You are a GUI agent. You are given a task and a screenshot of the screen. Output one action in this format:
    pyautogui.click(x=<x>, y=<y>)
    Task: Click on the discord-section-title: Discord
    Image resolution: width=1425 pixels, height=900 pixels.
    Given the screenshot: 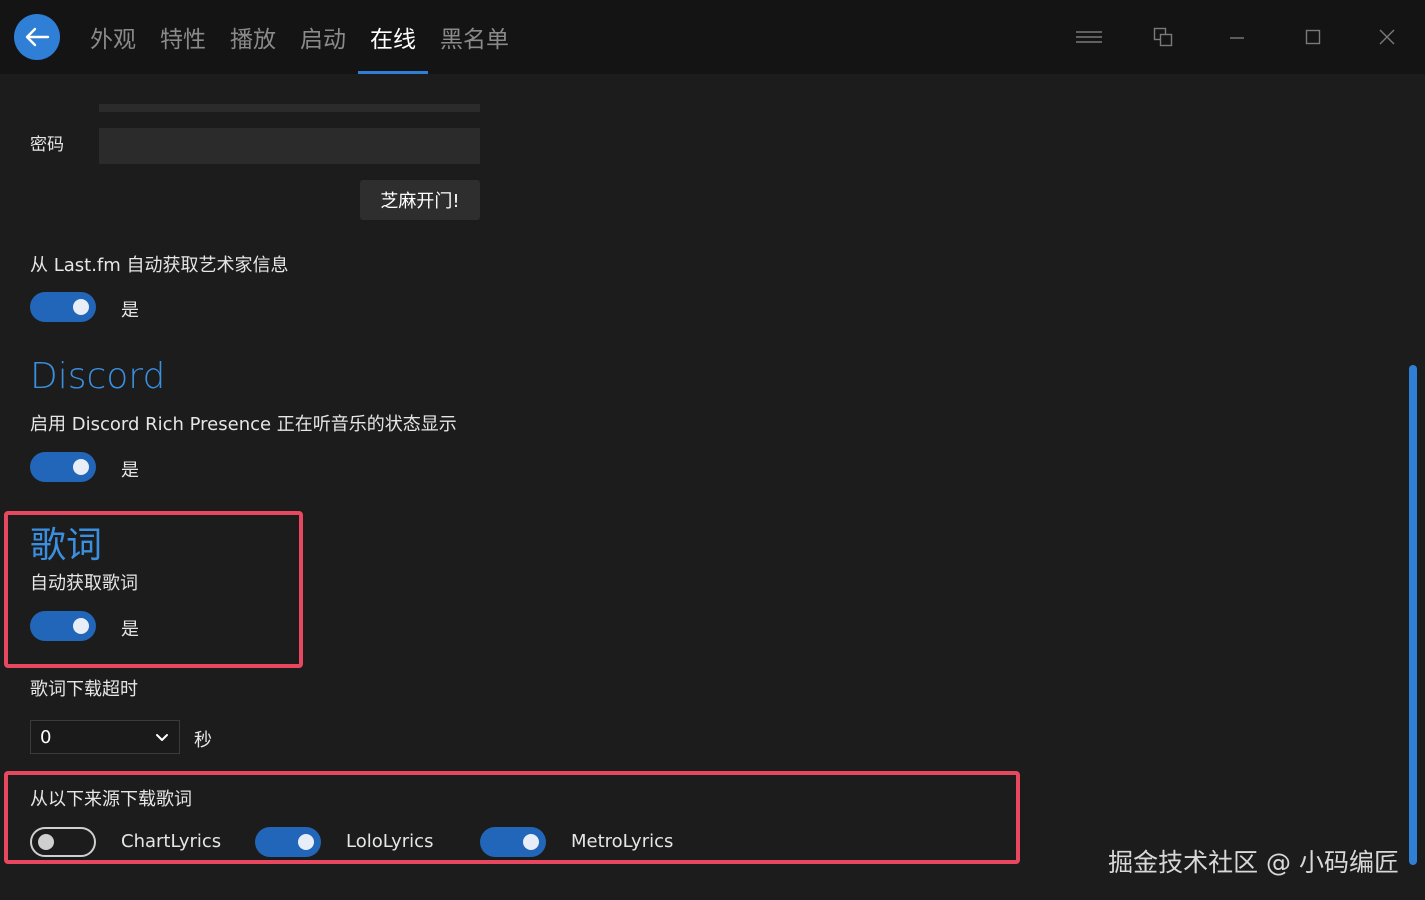 What is the action you would take?
    pyautogui.click(x=98, y=376)
    